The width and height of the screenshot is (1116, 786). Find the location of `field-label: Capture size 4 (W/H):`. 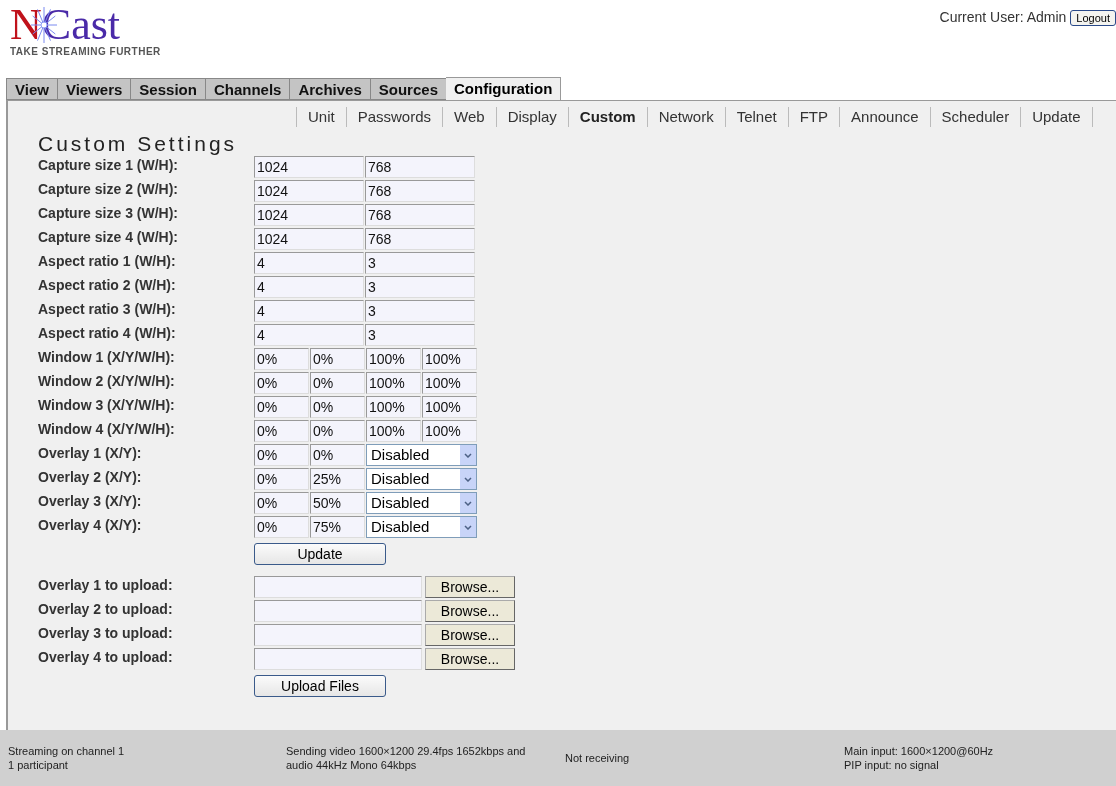

field-label: Capture size 4 (W/H): is located at coordinates (108, 237).